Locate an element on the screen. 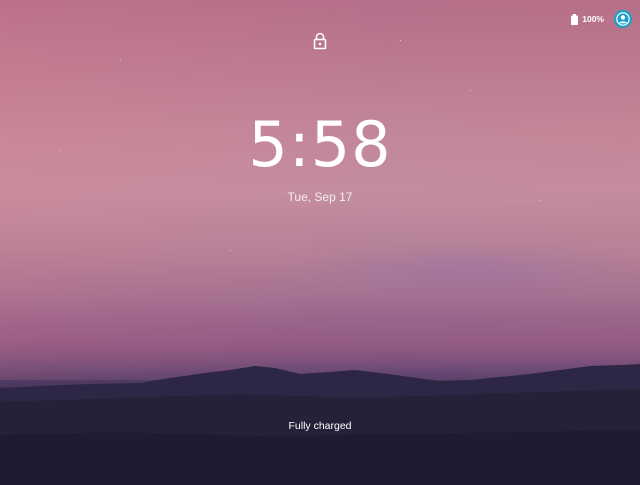 Image resolution: width=640 pixels, height=485 pixels. battery-percentage: 100% is located at coordinates (593, 19).